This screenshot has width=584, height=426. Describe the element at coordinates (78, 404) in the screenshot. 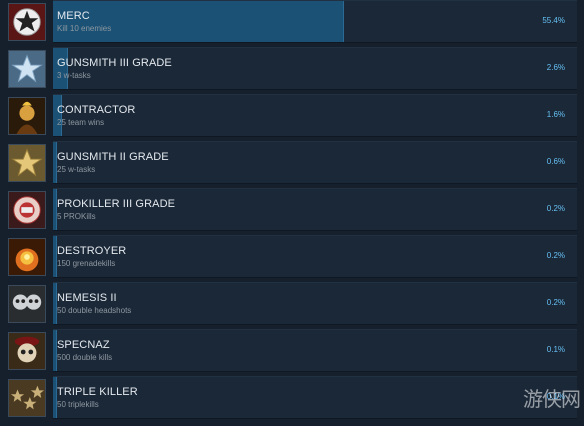

I see `achievement-description: 50 triplekills` at that location.